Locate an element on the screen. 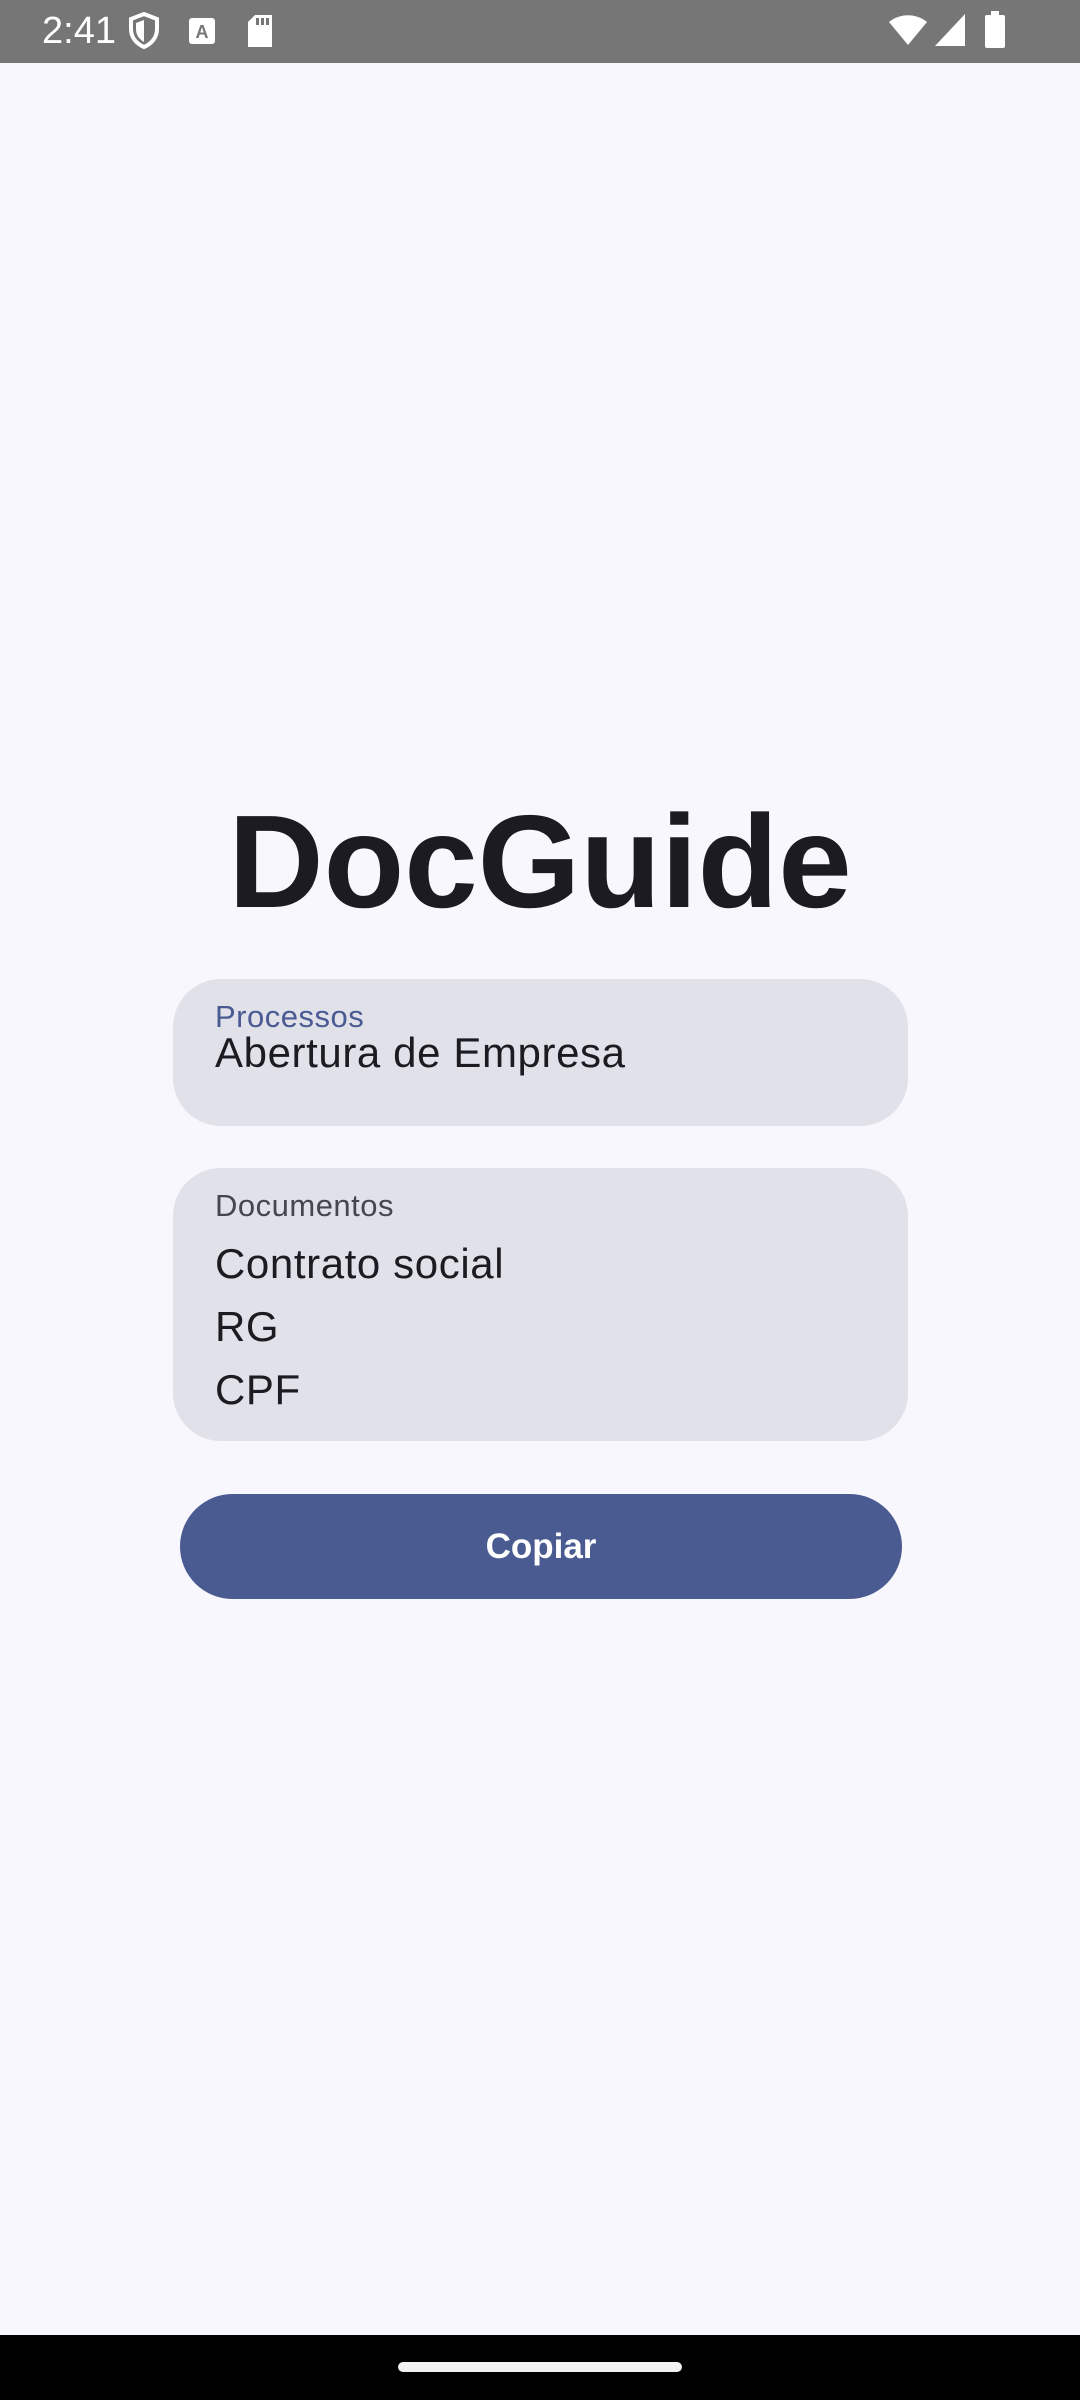 The image size is (1080, 2400). signal-icon is located at coordinates (950, 30).